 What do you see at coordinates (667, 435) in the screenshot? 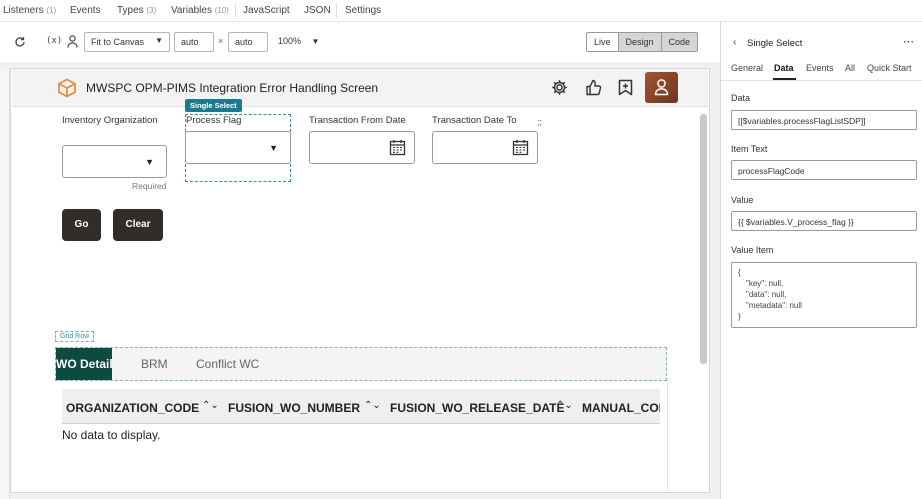
I see `table-edge` at bounding box center [667, 435].